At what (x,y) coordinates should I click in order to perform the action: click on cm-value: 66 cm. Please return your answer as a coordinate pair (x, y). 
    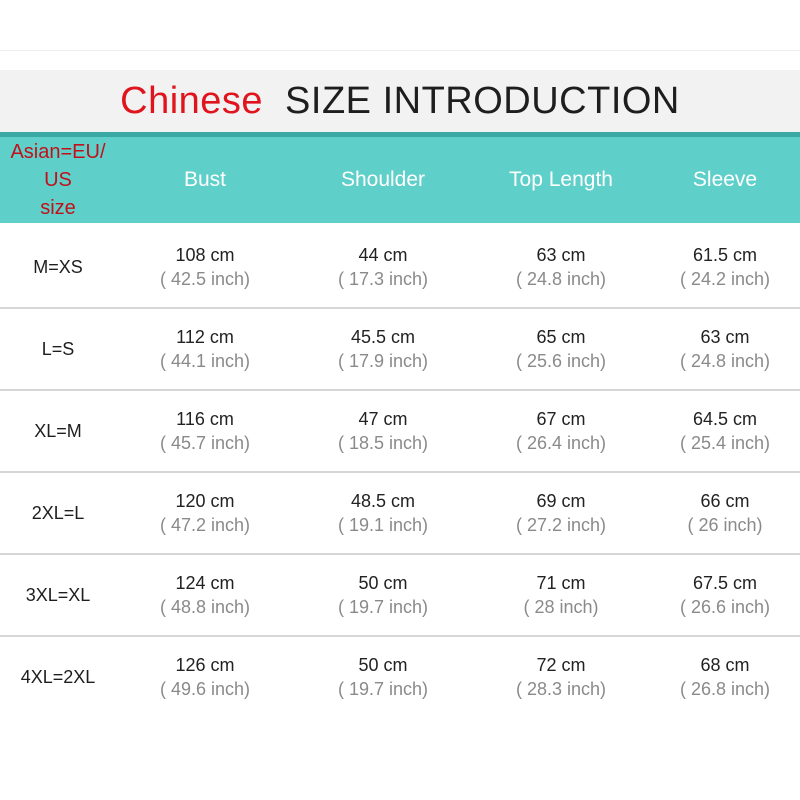
    Looking at the image, I should click on (725, 501).